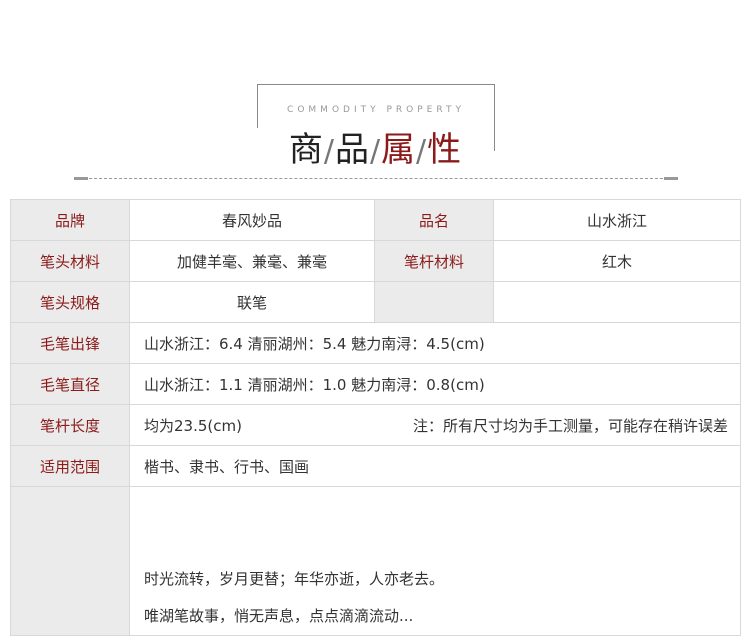  I want to click on divider-cap-left, so click(81, 178).